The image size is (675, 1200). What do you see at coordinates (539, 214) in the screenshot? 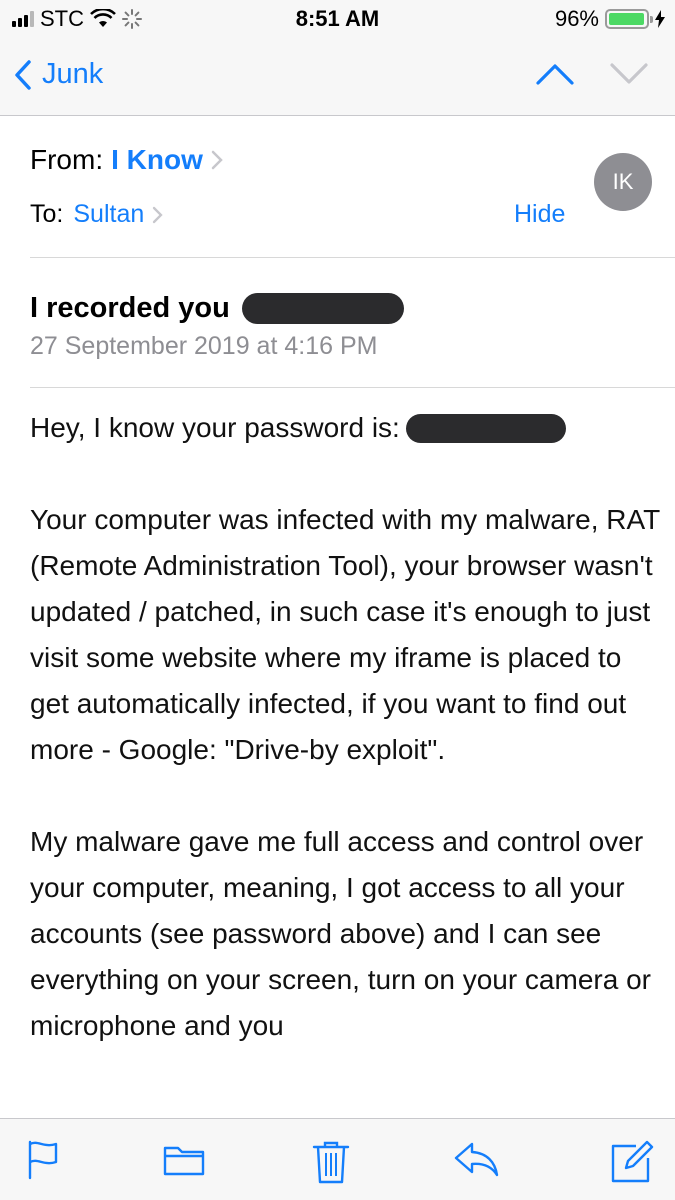
I see `hide-details-button: Hide` at bounding box center [539, 214].